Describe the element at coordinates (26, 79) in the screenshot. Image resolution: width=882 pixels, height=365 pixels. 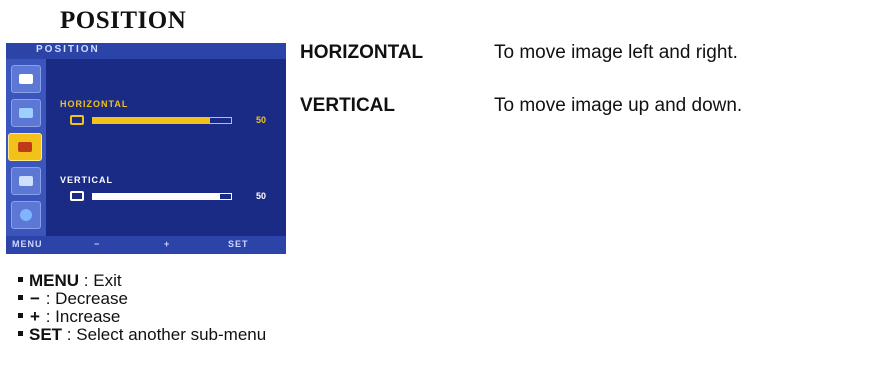
I see `picture-icon` at that location.